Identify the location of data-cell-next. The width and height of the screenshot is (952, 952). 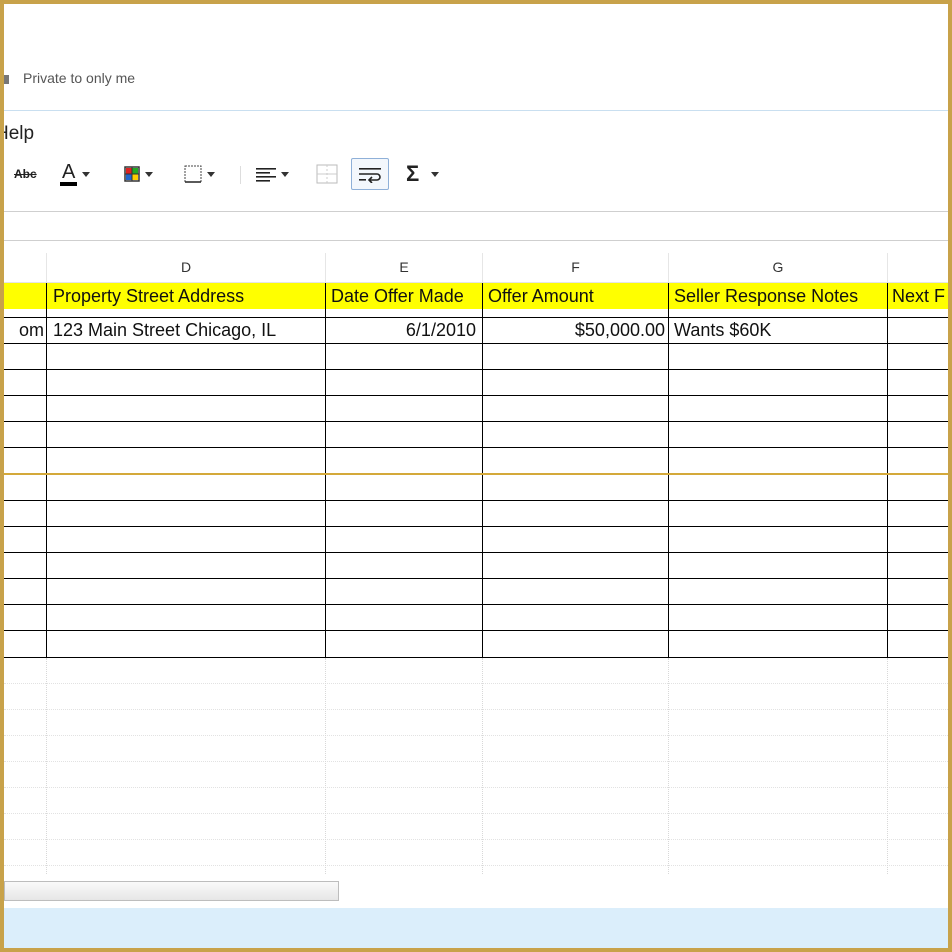
(918, 330).